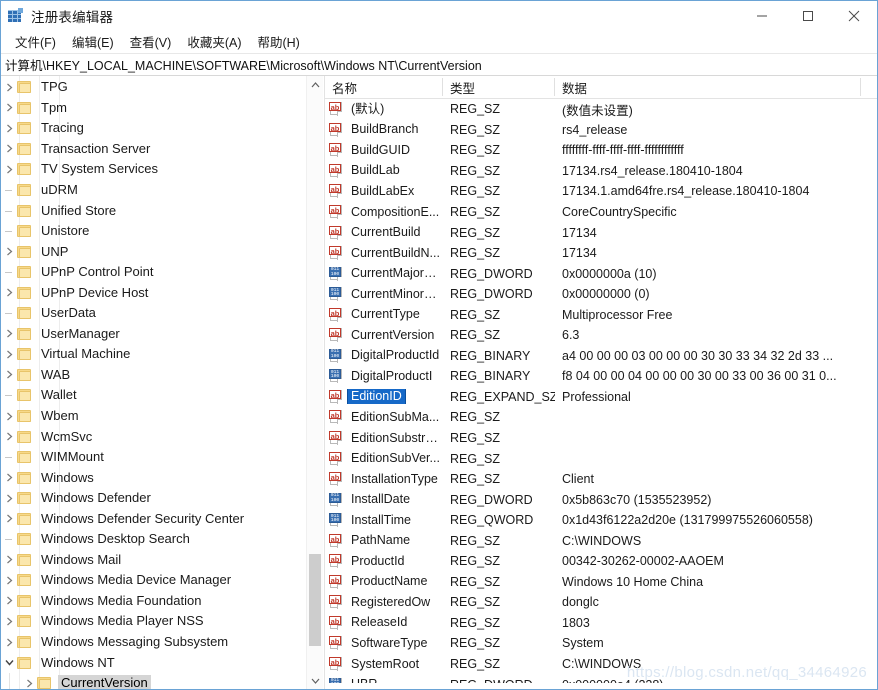 This screenshot has height=690, width=878. What do you see at coordinates (384, 150) in the screenshot?
I see `value-name-cell: ab BuildGUID` at bounding box center [384, 150].